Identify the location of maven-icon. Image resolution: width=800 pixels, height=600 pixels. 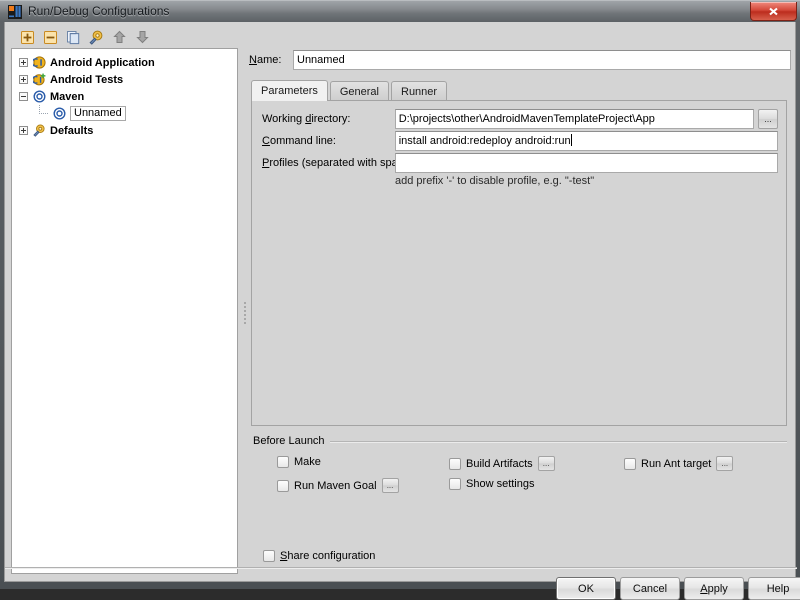
(39, 97).